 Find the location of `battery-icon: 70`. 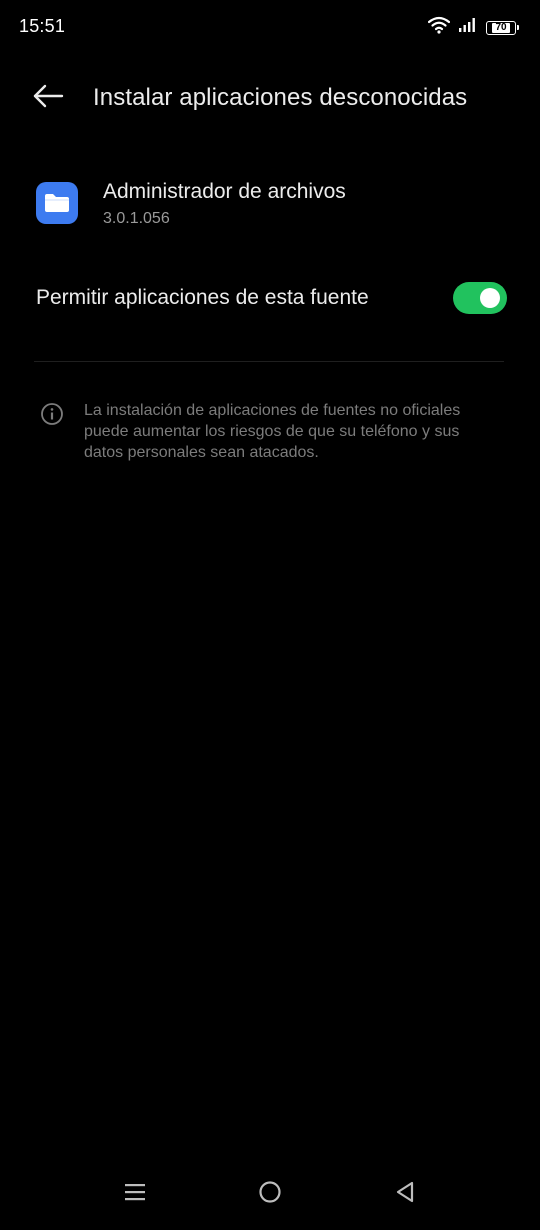

battery-icon: 70 is located at coordinates (502, 27).